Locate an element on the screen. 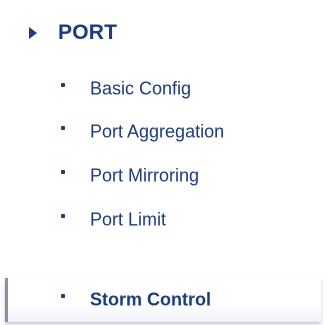 The image size is (329, 325). nav-item-label: Port Mirroring is located at coordinates (145, 175).